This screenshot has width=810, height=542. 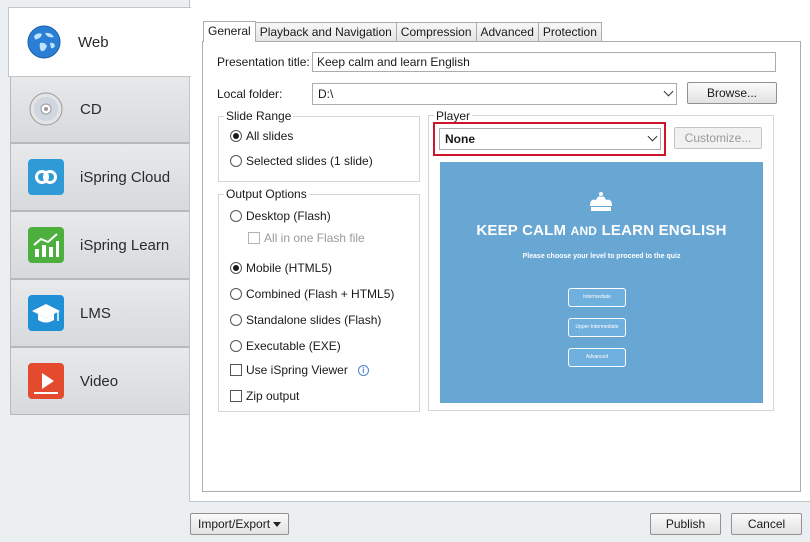 What do you see at coordinates (766, 524) in the screenshot?
I see `cancel-button: Cancel` at bounding box center [766, 524].